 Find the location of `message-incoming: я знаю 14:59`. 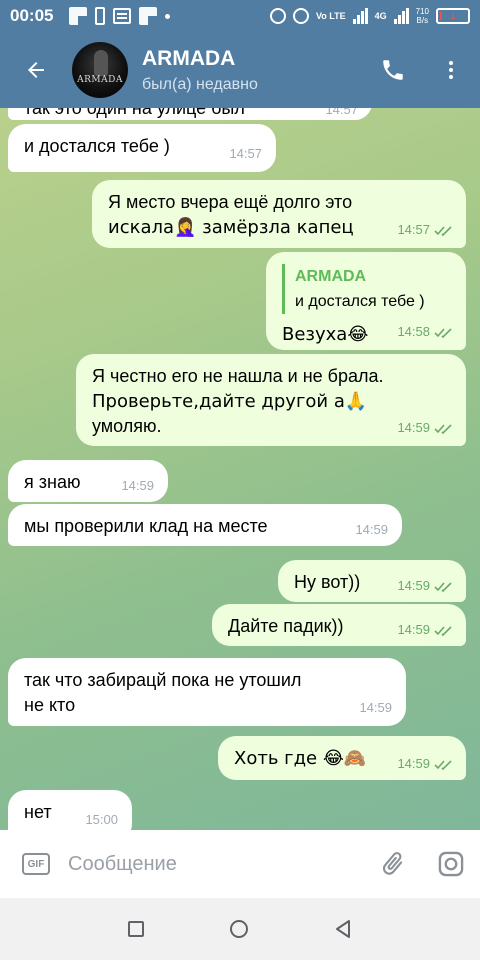

message-incoming: я знаю 14:59 is located at coordinates (88, 481).